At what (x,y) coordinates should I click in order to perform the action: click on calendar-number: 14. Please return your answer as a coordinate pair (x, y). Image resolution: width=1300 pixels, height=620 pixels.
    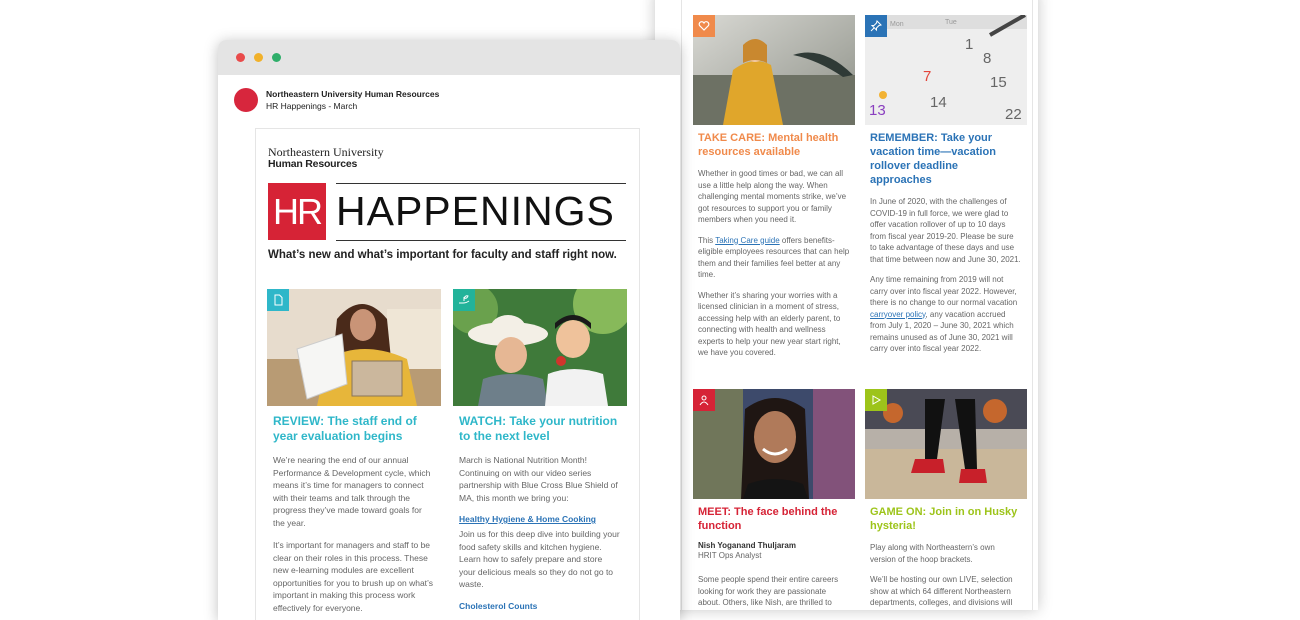
    Looking at the image, I should click on (938, 102).